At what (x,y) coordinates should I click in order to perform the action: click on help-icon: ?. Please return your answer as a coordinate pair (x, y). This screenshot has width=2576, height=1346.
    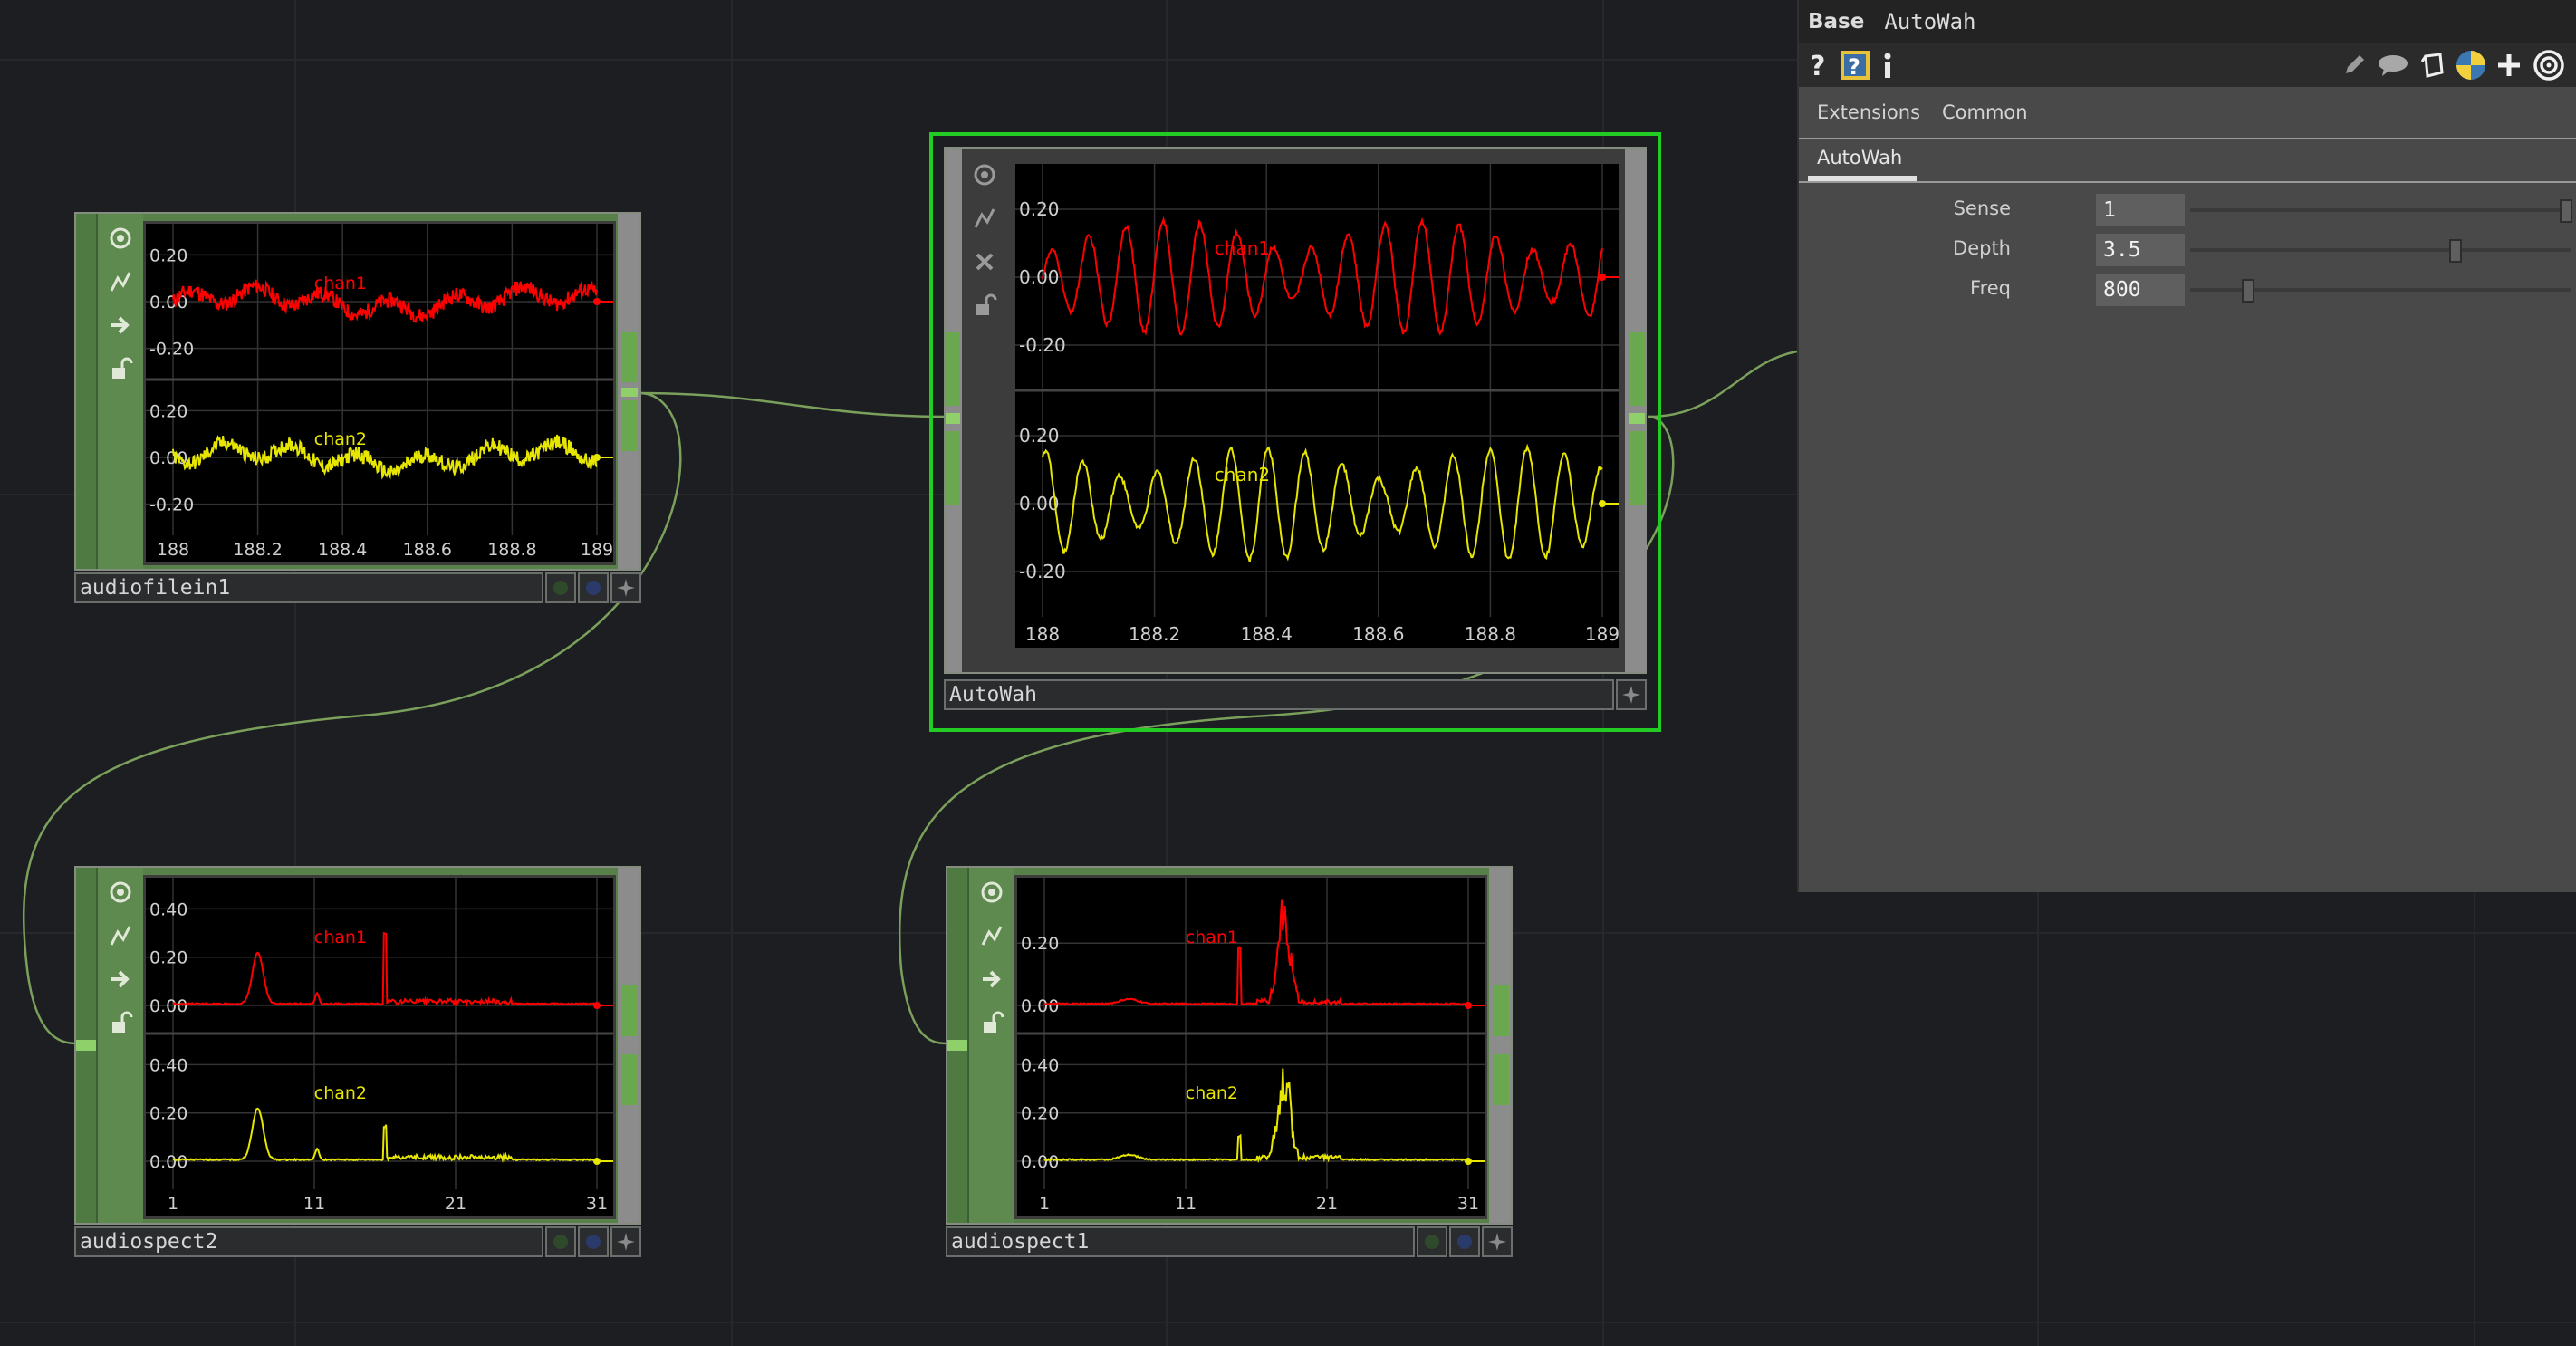
    Looking at the image, I should click on (1818, 65).